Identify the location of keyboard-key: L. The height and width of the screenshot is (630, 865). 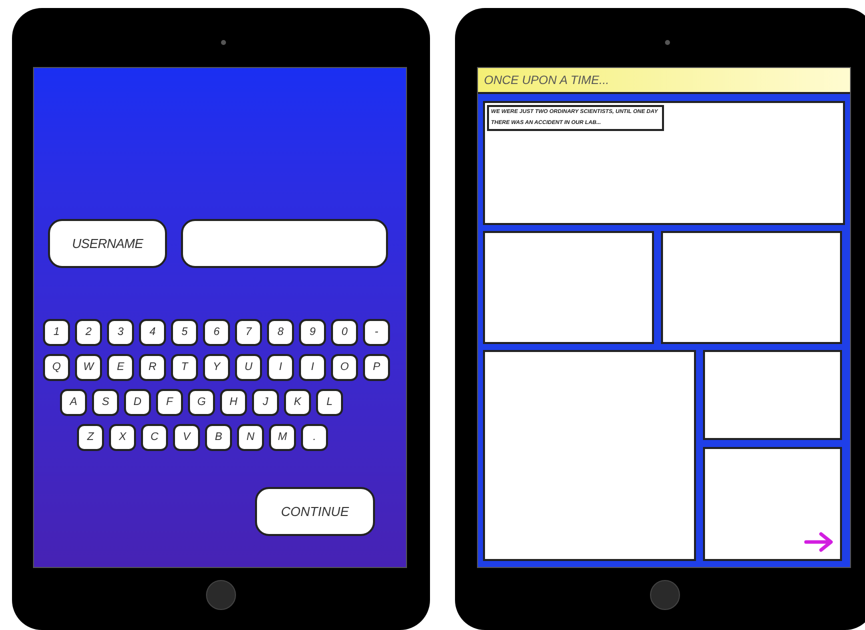
(329, 402).